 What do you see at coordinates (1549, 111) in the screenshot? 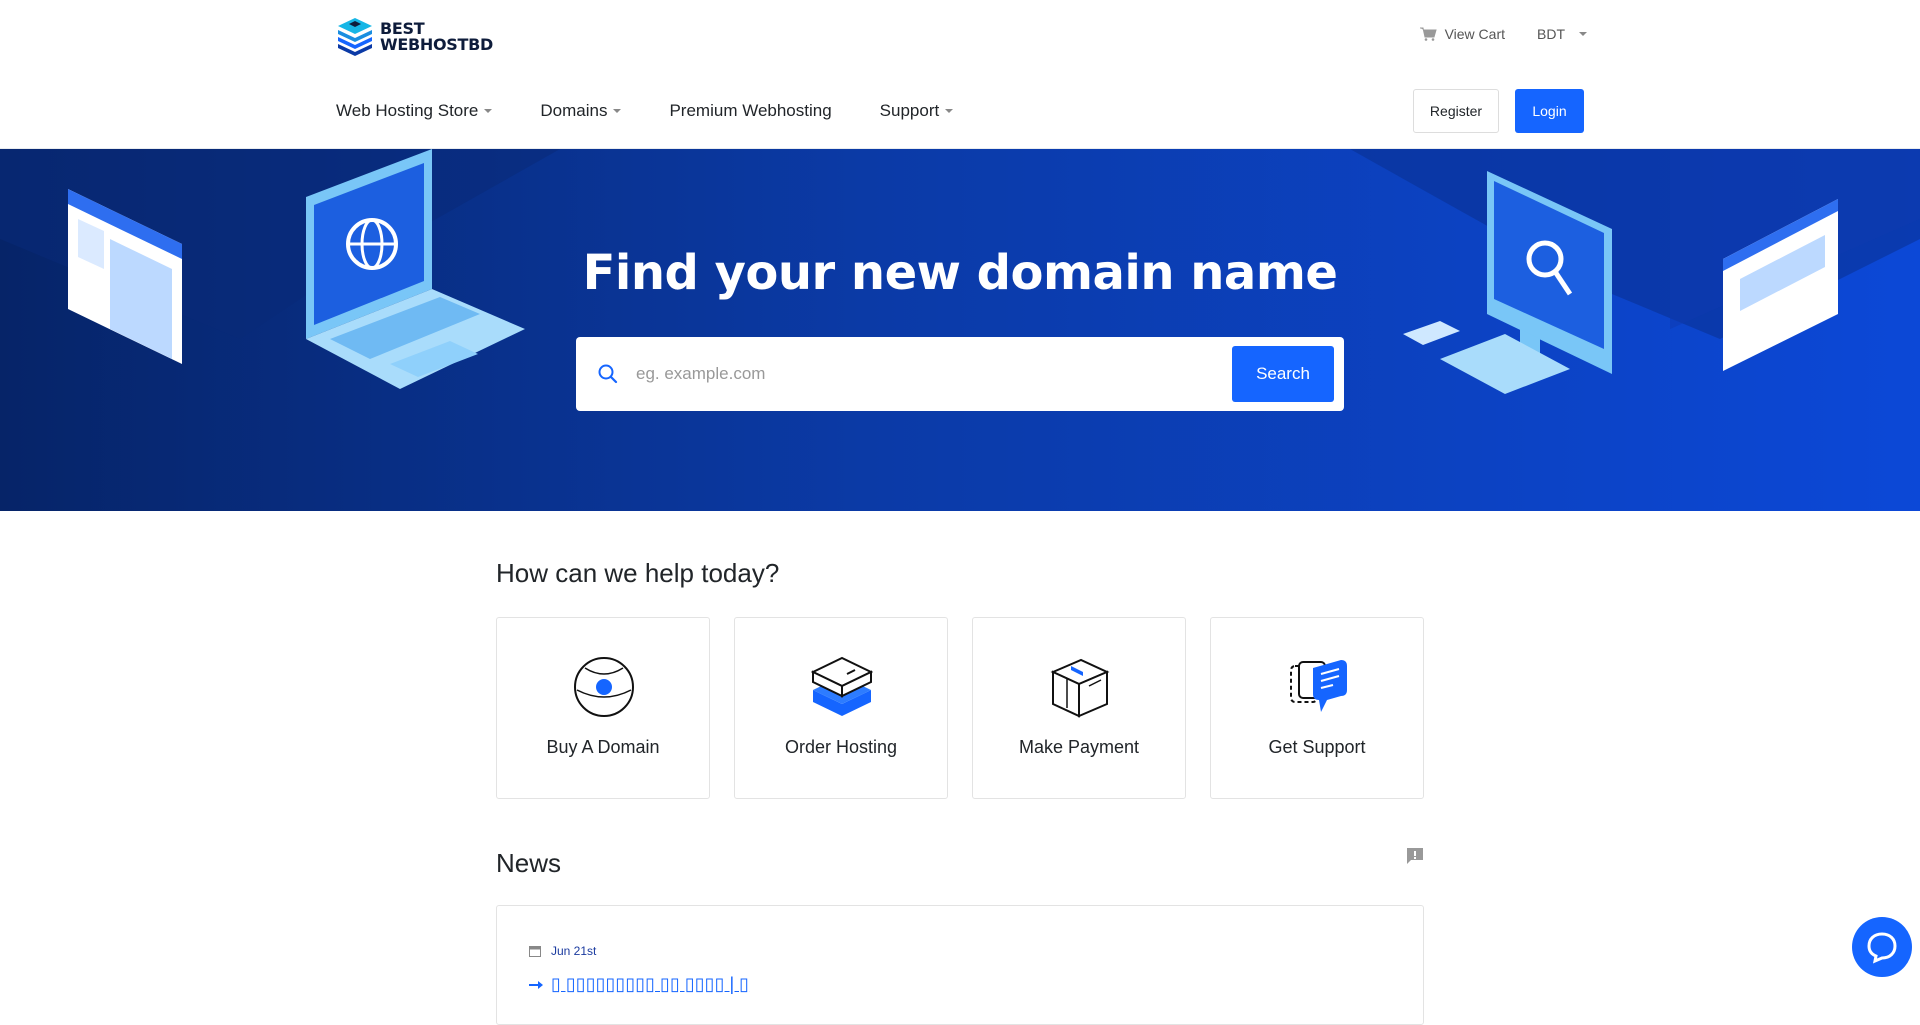
I see `login-button: Login` at bounding box center [1549, 111].